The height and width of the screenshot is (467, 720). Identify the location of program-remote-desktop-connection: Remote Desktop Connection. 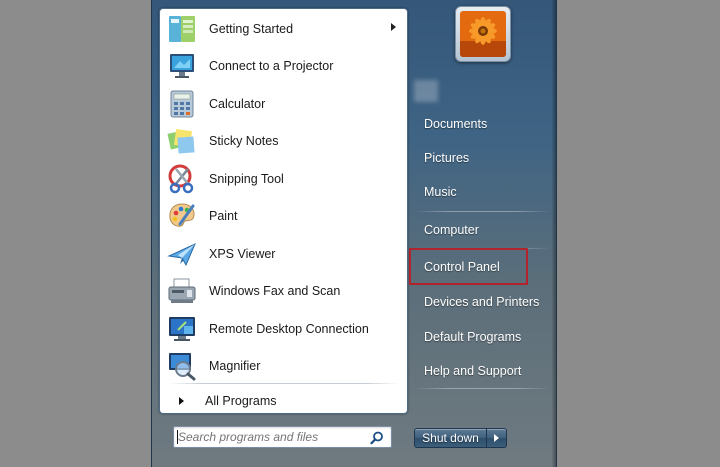
(283, 329).